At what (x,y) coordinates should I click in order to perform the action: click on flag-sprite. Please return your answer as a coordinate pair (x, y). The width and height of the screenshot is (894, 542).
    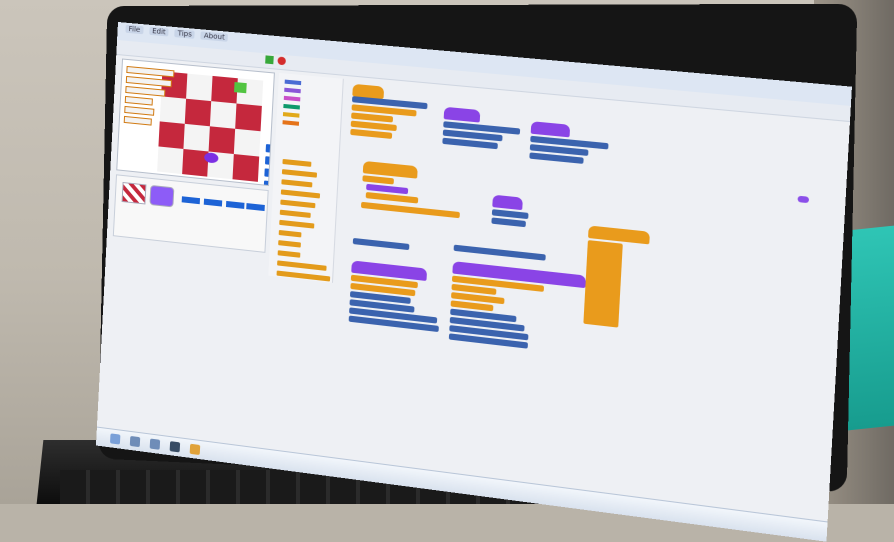
    Looking at the image, I should click on (240, 88).